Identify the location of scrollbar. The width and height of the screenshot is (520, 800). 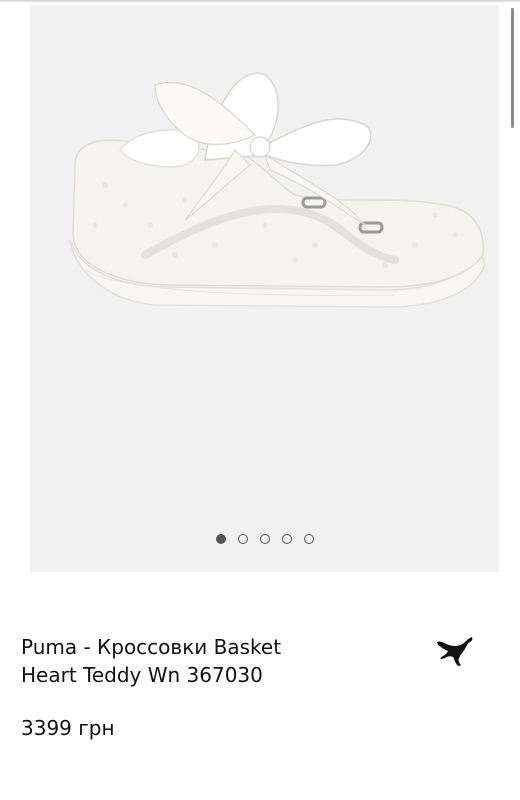
(512, 68).